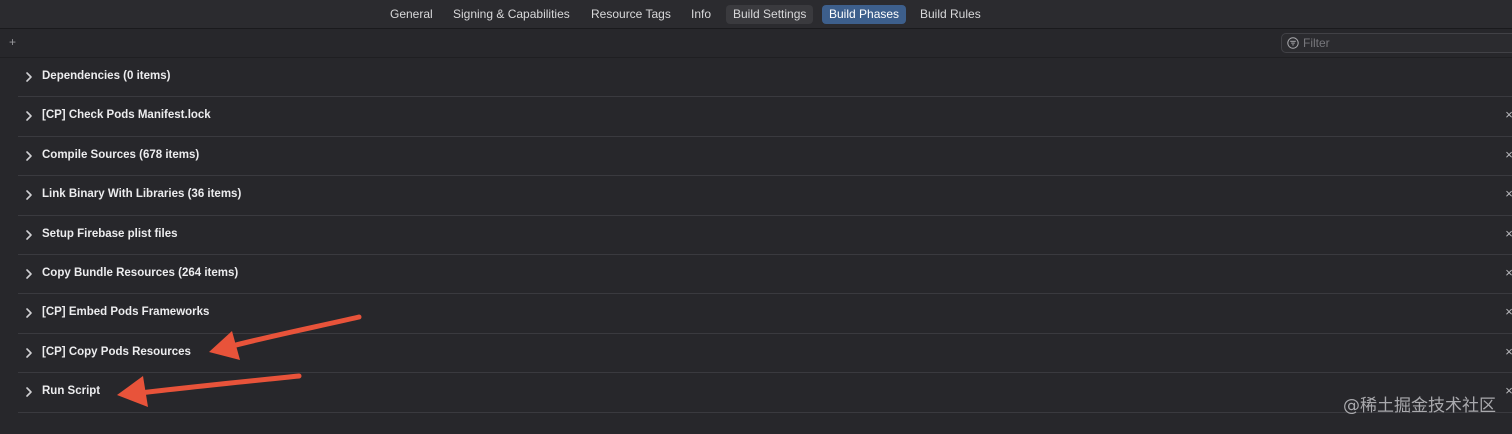 The image size is (1512, 434). What do you see at coordinates (950, 14) in the screenshot?
I see `tab-build-rules: Build Rules` at bounding box center [950, 14].